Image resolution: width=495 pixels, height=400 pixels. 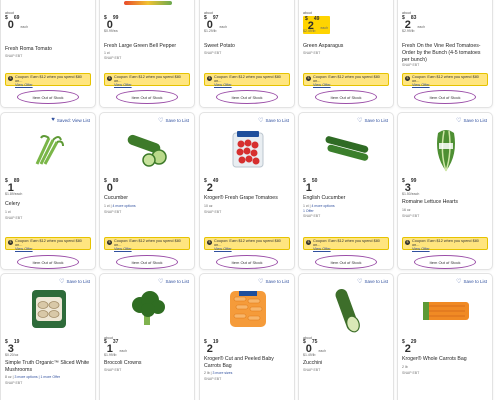 I want to click on romaine-lettuce-icon, so click(x=446, y=151).